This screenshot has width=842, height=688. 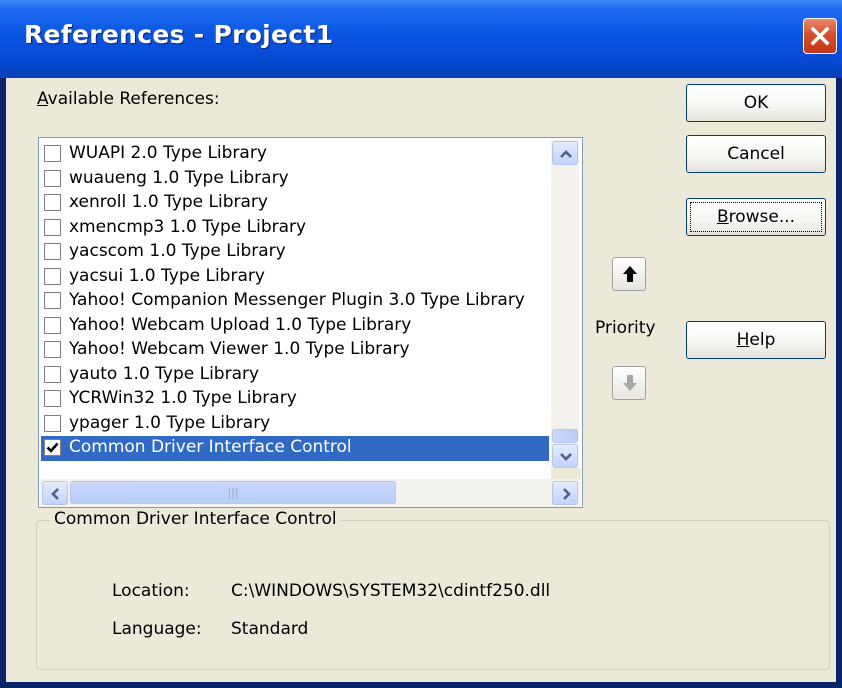 What do you see at coordinates (756, 154) in the screenshot?
I see `cancel-button: Cancel` at bounding box center [756, 154].